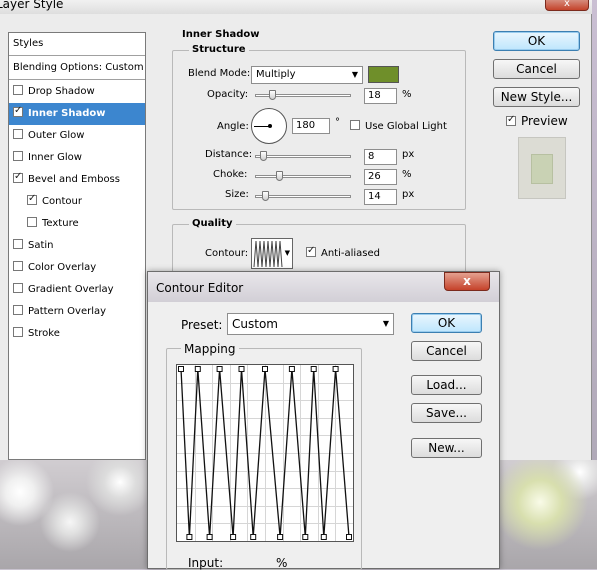 This screenshot has height=570, width=597. I want to click on styles-header: Styles, so click(77, 44).